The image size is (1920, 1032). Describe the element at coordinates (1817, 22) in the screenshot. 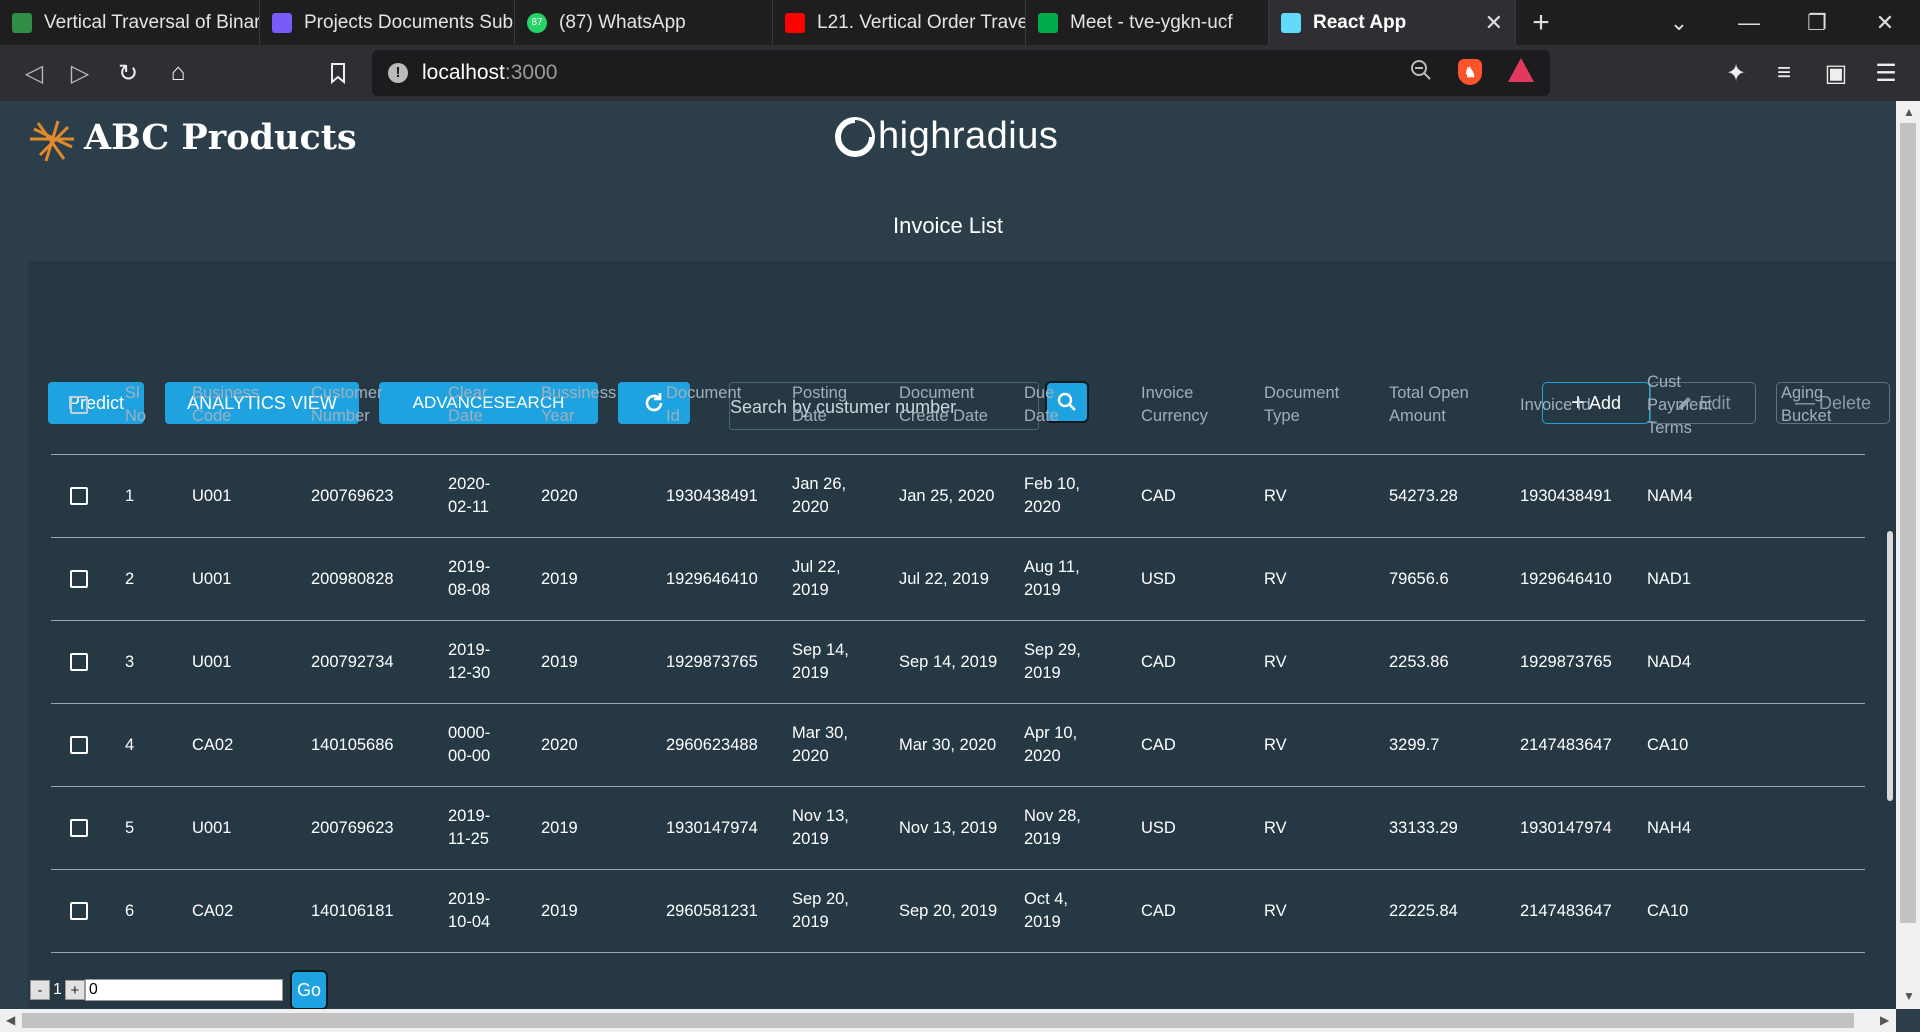

I see `restore-icon: ❐` at that location.